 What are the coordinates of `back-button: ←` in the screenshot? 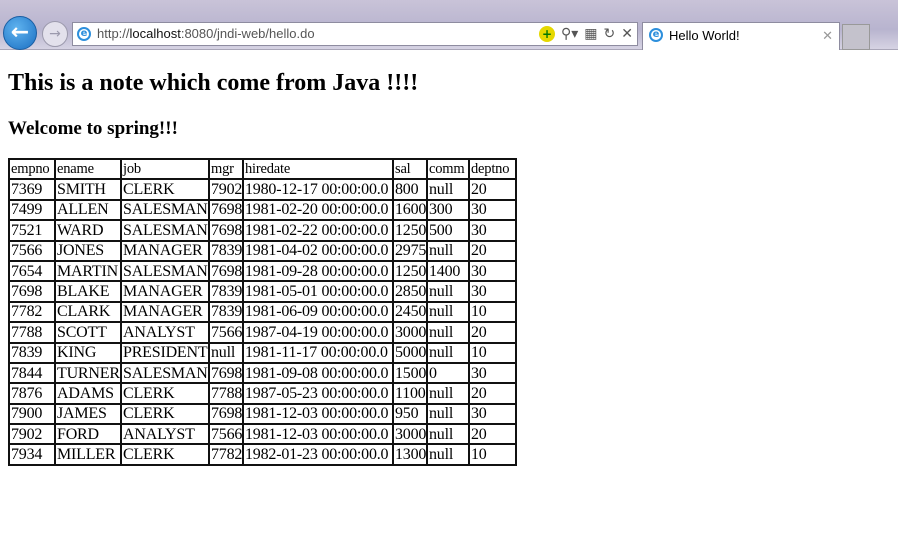 It's located at (20, 33).